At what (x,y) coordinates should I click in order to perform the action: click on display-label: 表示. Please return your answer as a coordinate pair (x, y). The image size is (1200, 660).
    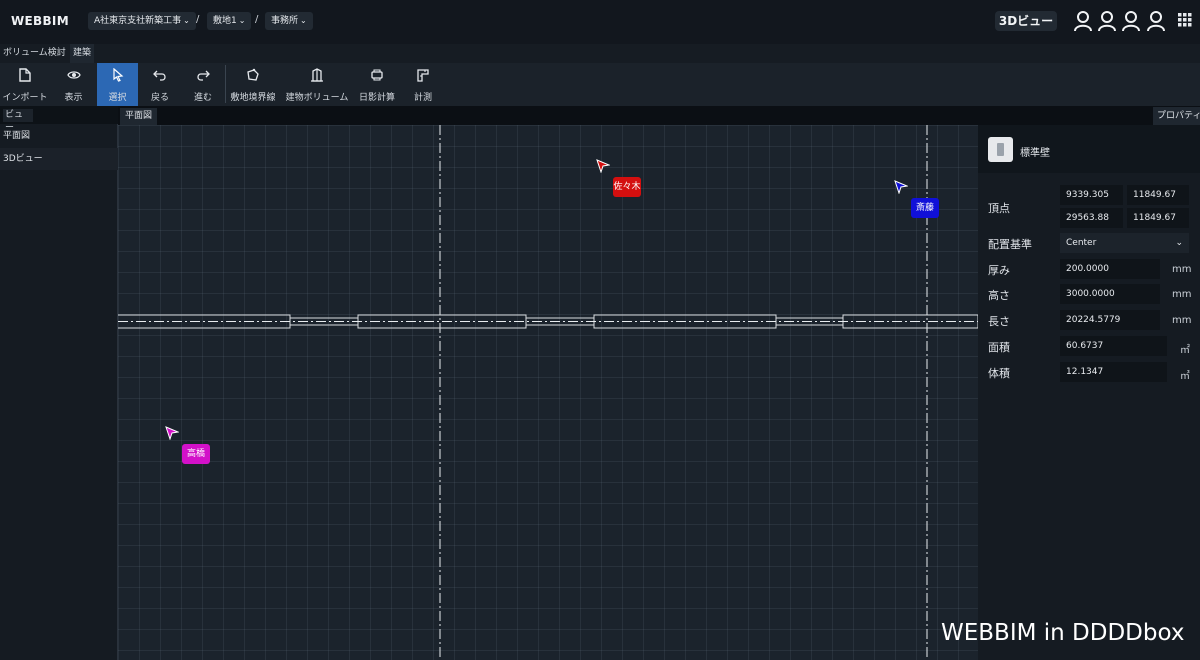
    Looking at the image, I should click on (73, 98).